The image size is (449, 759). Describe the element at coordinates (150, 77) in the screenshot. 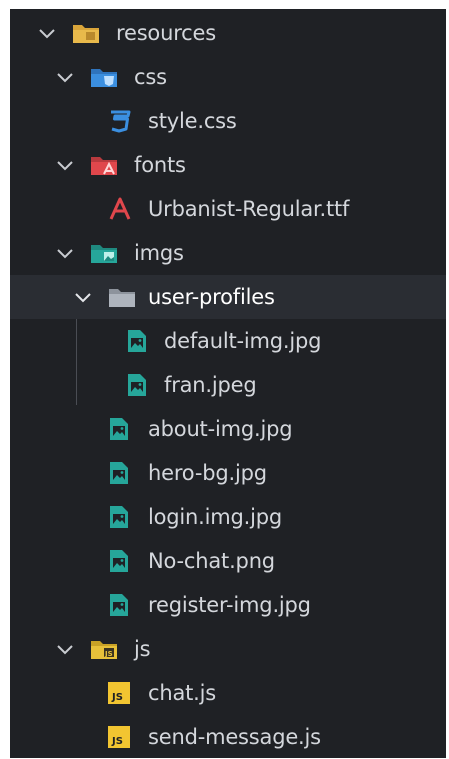

I see `tree-item-label: css` at that location.